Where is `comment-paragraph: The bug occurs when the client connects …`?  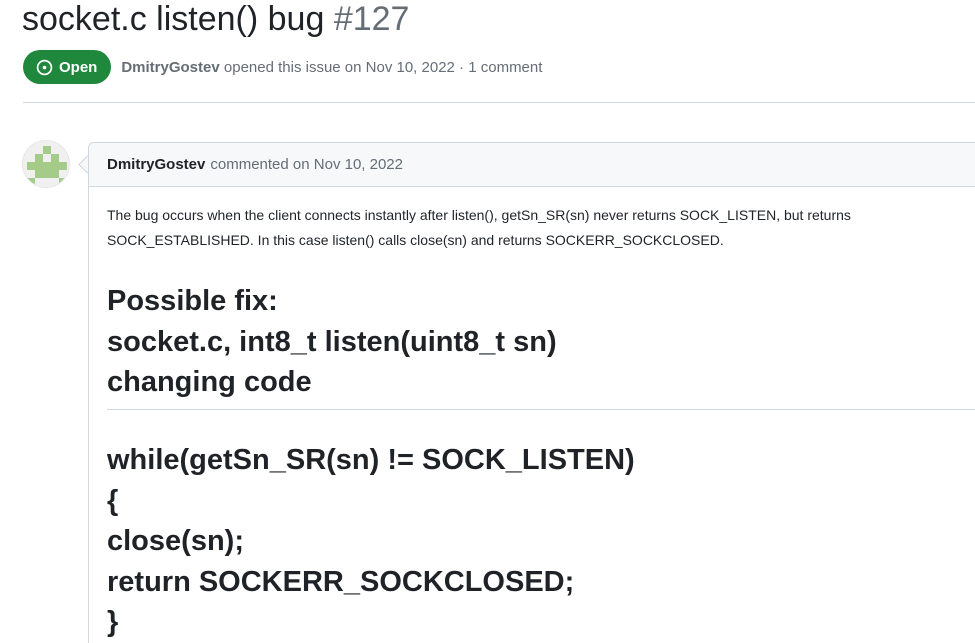
comment-paragraph: The bug occurs when the client connects … is located at coordinates (532, 228).